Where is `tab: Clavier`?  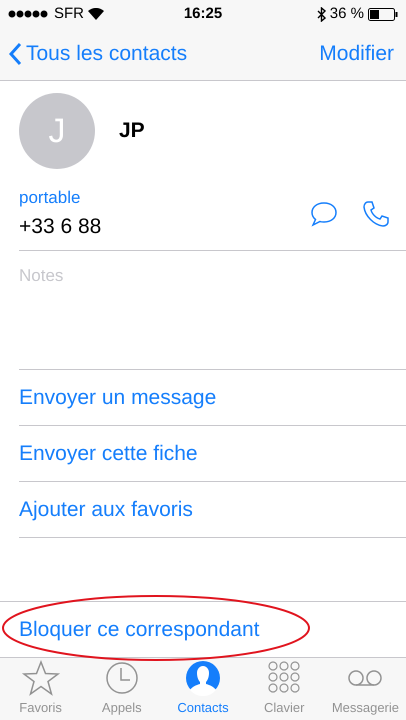
tab: Clavier is located at coordinates (284, 689).